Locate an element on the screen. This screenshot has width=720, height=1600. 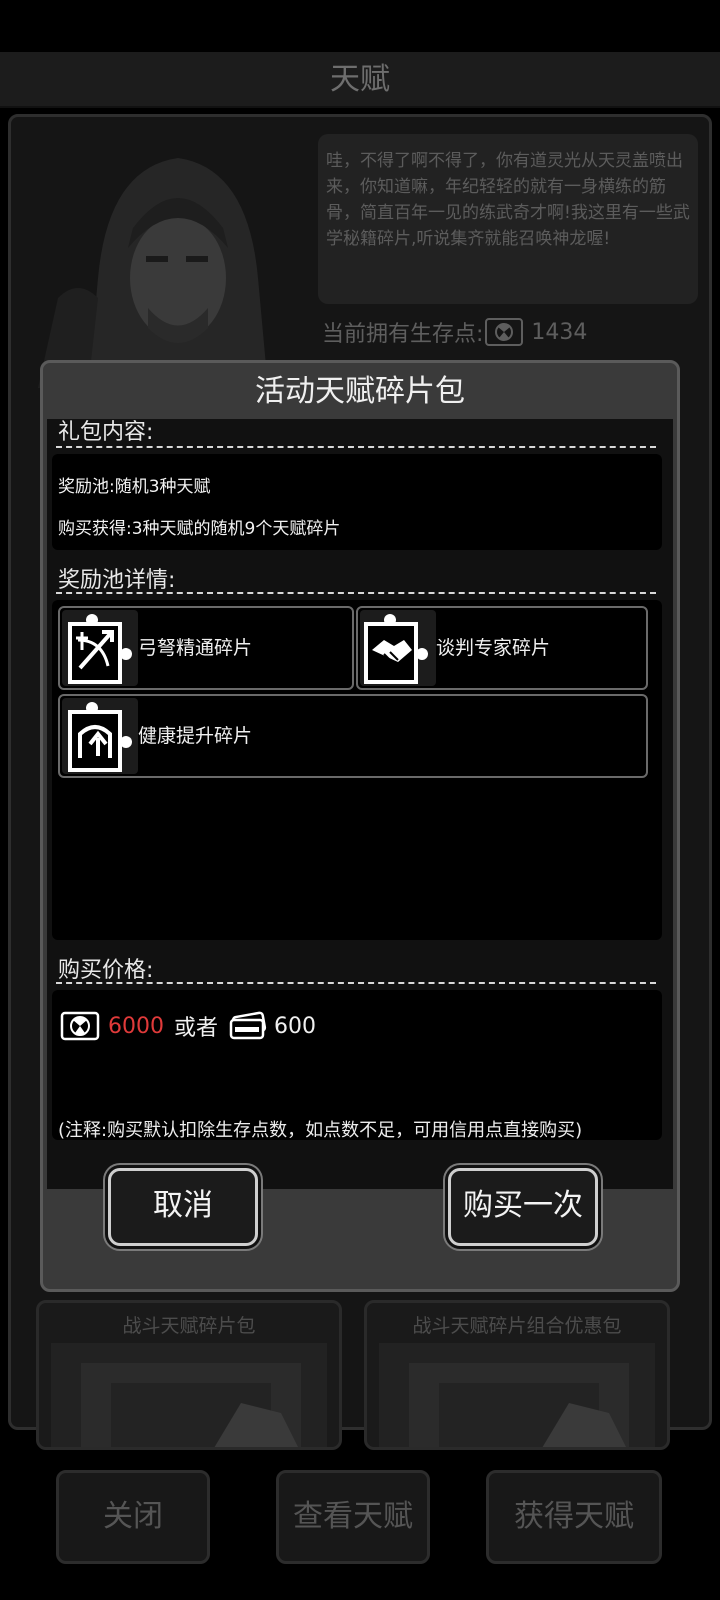
pool-item-negotiation: 谈判专家碎片 is located at coordinates (502, 648).